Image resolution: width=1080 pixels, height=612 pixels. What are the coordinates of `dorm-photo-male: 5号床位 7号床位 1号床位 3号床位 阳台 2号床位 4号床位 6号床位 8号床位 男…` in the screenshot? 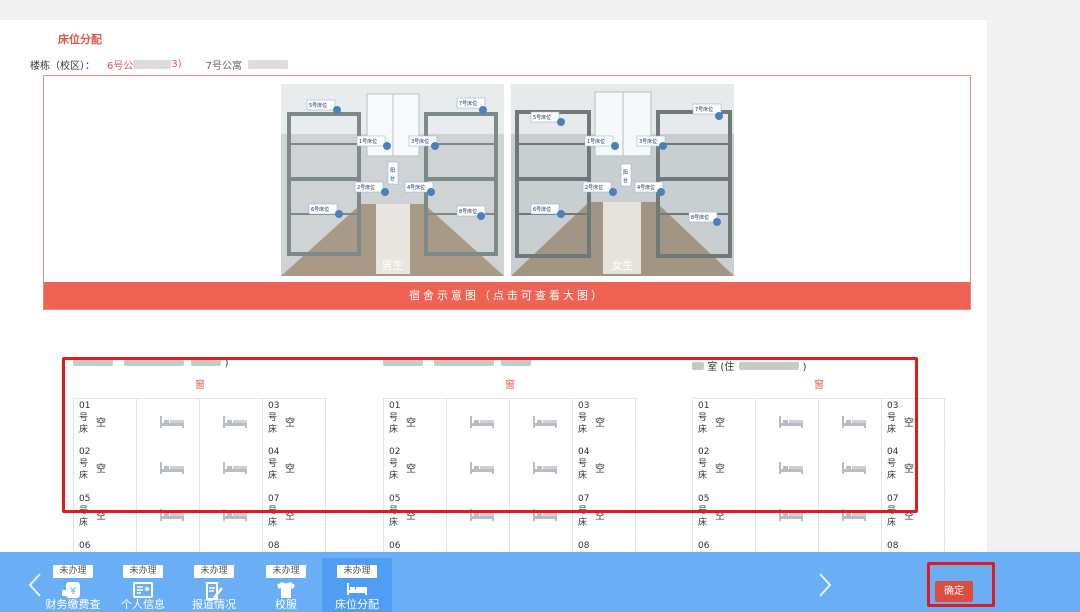 It's located at (392, 180).